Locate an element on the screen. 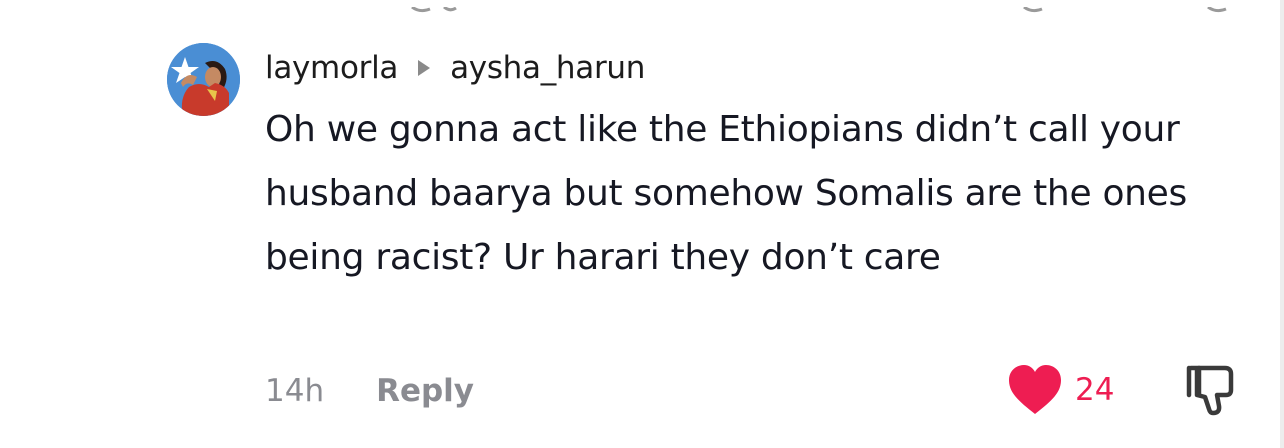 The height and width of the screenshot is (448, 1284). thumbs-down-icon is located at coordinates (1210, 390).